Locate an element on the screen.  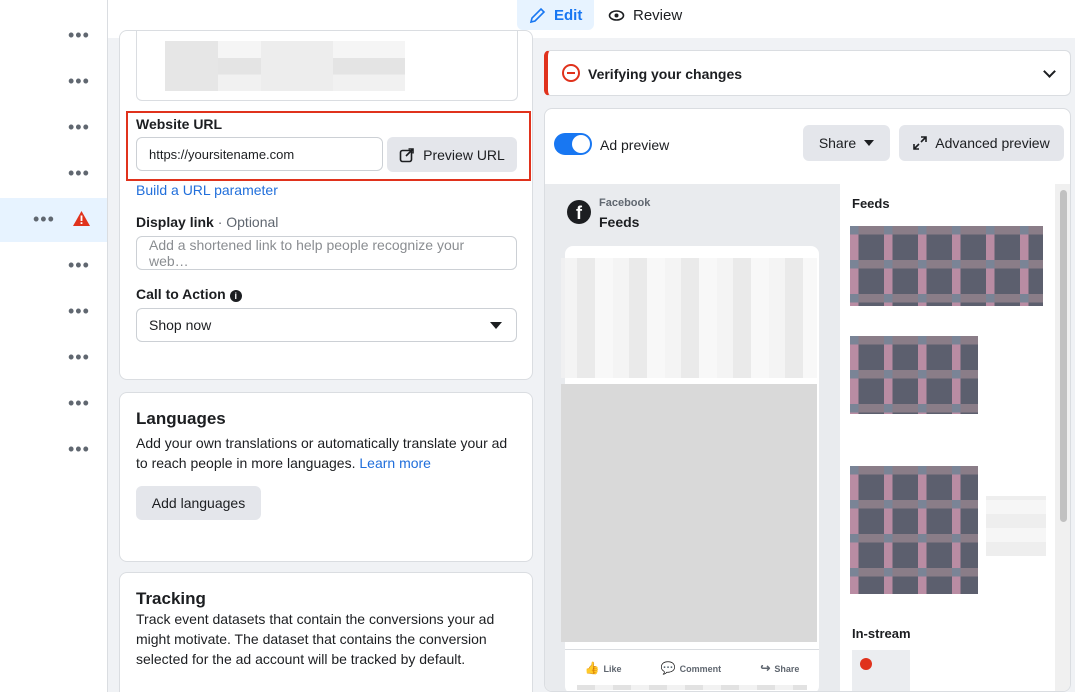
tab-review-label: Review is located at coordinates (658, 15).